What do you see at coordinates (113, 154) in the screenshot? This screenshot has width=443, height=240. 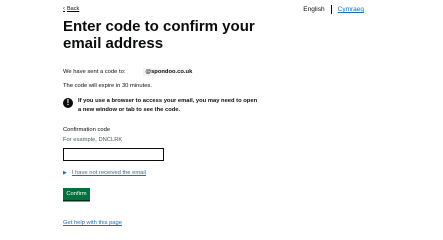 I see `confirmation-code-input` at bounding box center [113, 154].